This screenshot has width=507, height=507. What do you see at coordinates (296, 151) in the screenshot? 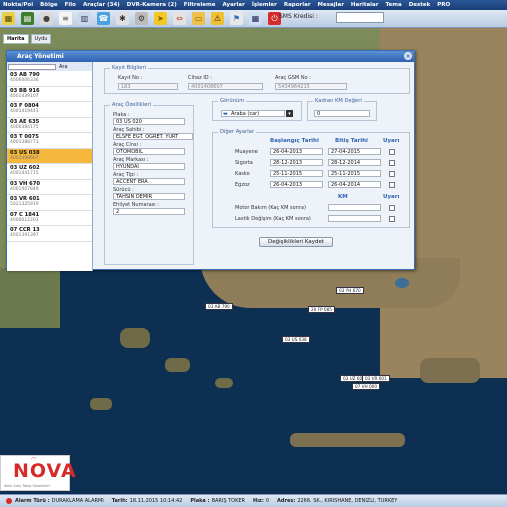
I see `inspection-start-input: 26-04-2013` at bounding box center [296, 151].